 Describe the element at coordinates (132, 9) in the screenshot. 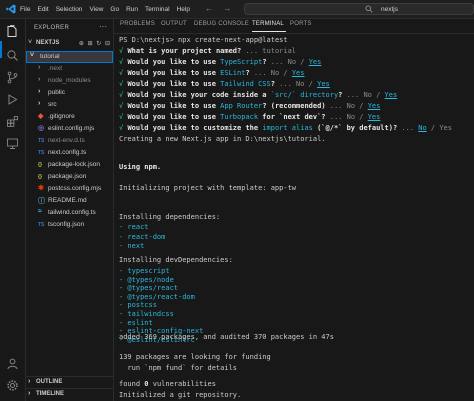

I see `menu-run: Run` at that location.